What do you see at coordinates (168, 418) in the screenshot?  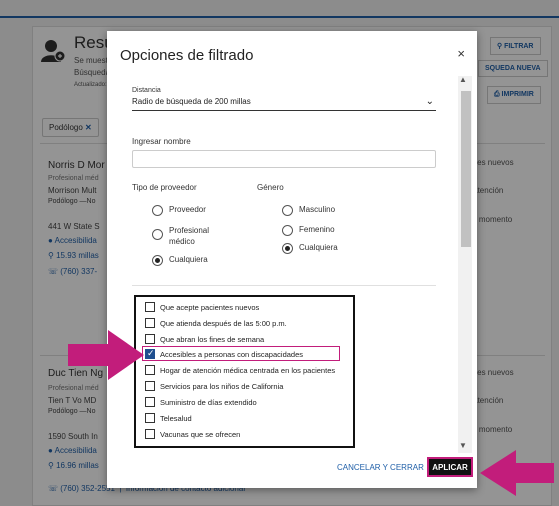 I see `checkbox-telehealth: Telesalud` at bounding box center [168, 418].